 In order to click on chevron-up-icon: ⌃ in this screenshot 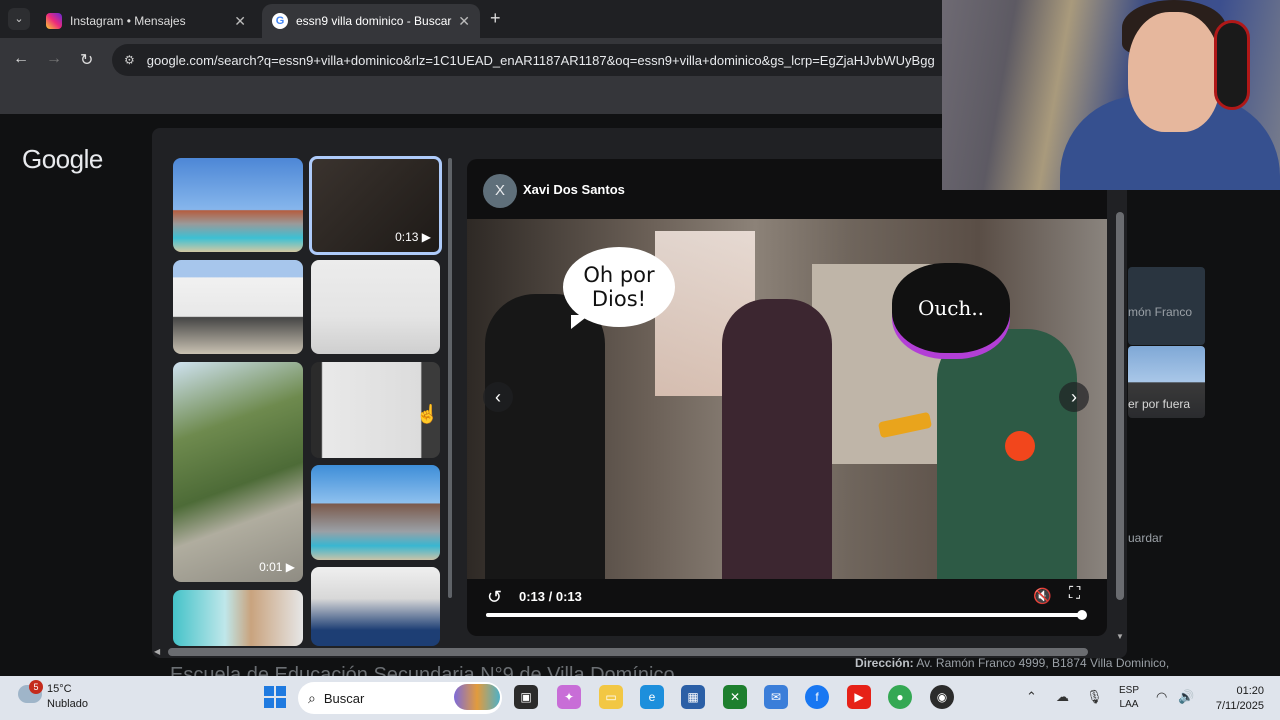, I will do `click(1031, 697)`.